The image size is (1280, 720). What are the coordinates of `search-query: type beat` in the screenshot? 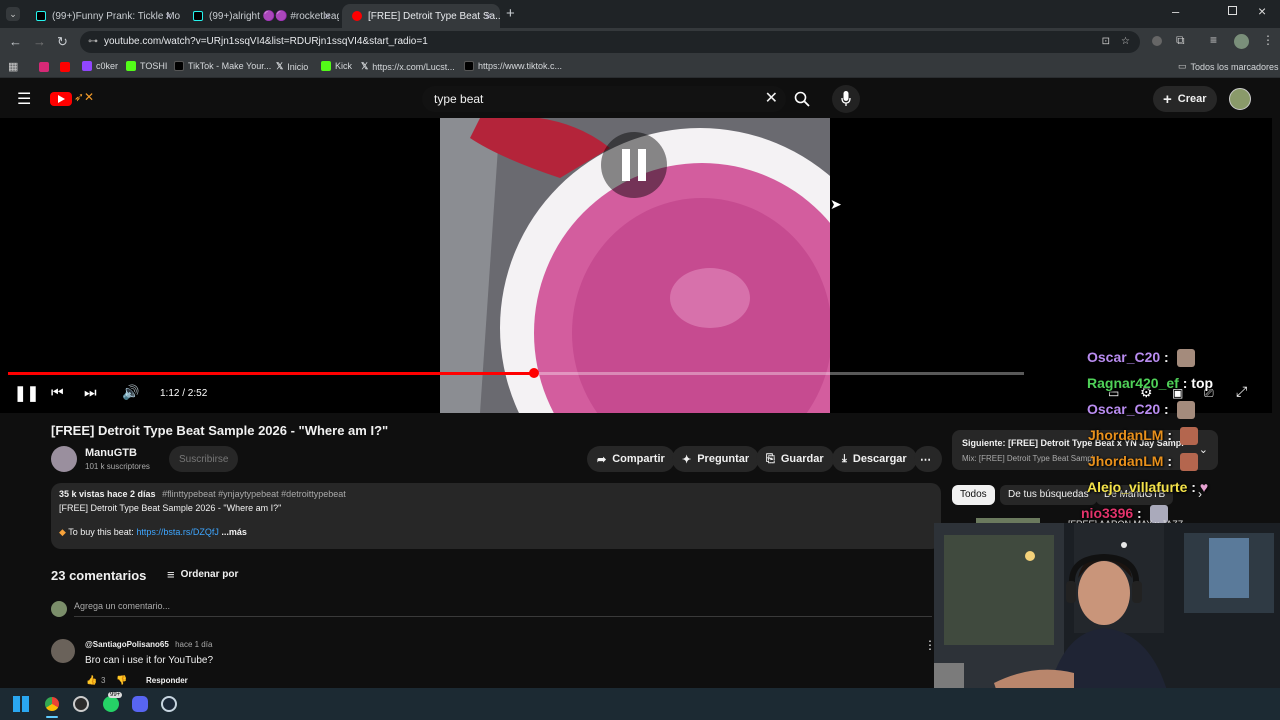 It's located at (459, 99).